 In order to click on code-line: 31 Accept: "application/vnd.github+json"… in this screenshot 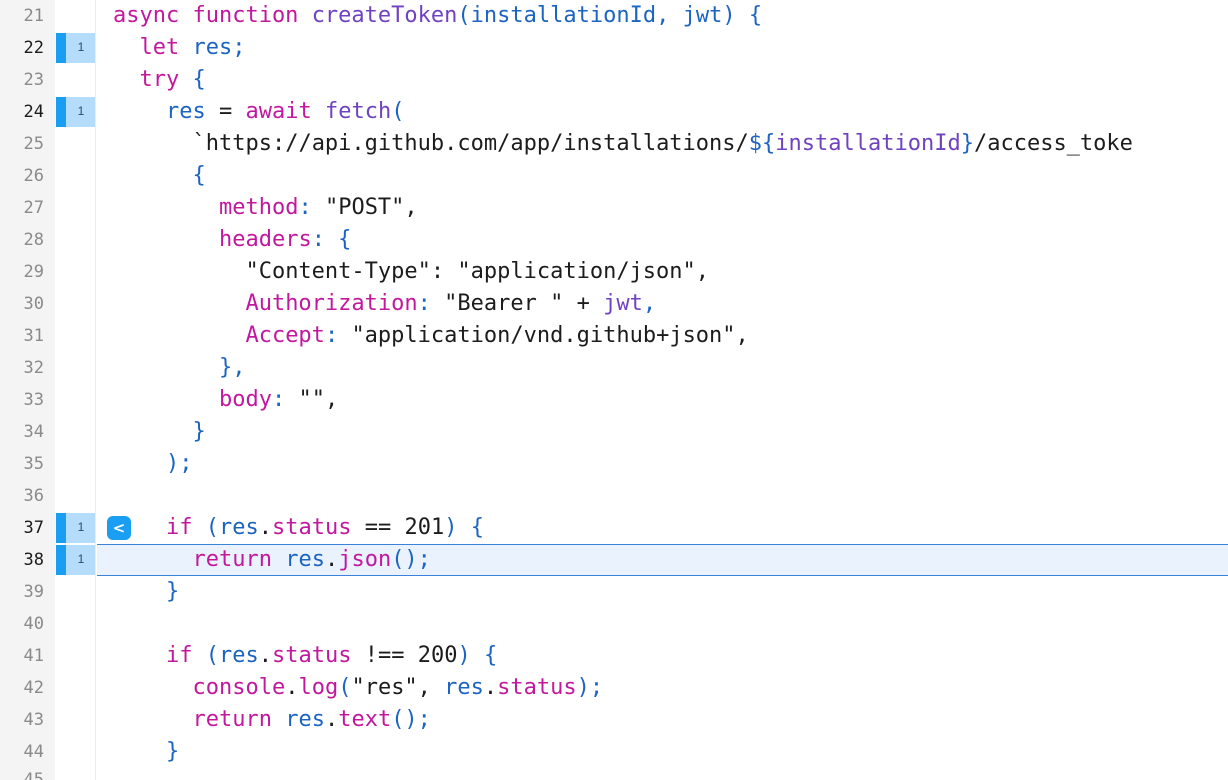, I will do `click(614, 336)`.